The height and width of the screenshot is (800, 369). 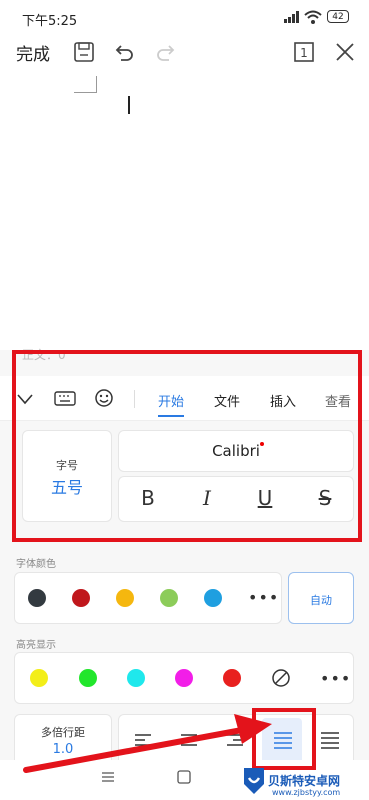 What do you see at coordinates (129, 105) in the screenshot?
I see `text-cursor` at bounding box center [129, 105].